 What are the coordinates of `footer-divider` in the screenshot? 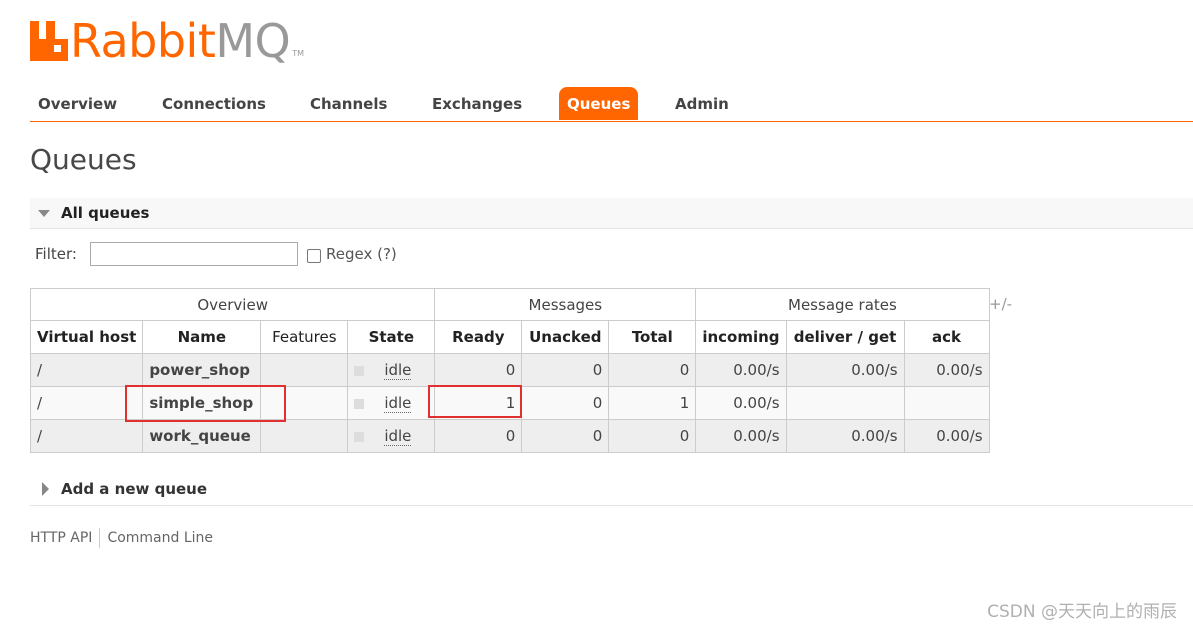 It's located at (100, 538).